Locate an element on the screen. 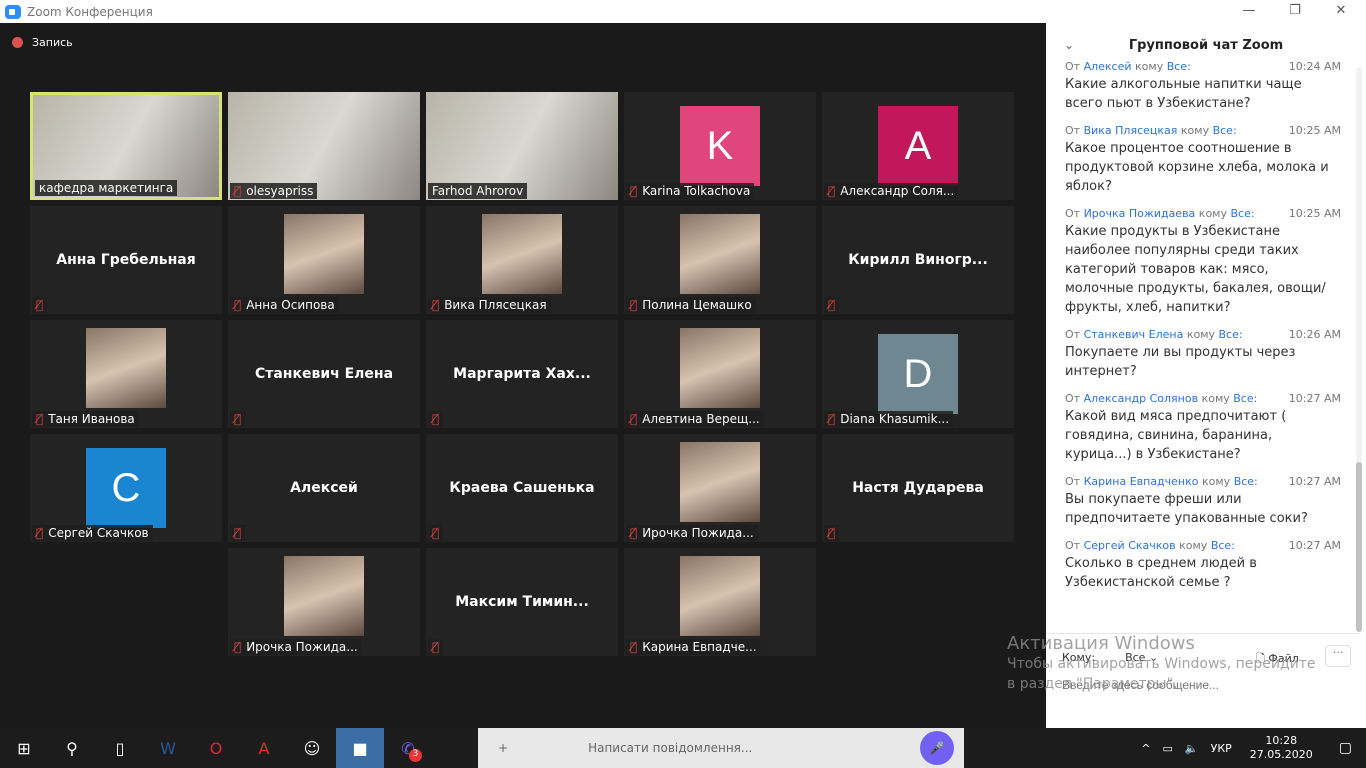  task-view-icon: ▯ is located at coordinates (120, 748).